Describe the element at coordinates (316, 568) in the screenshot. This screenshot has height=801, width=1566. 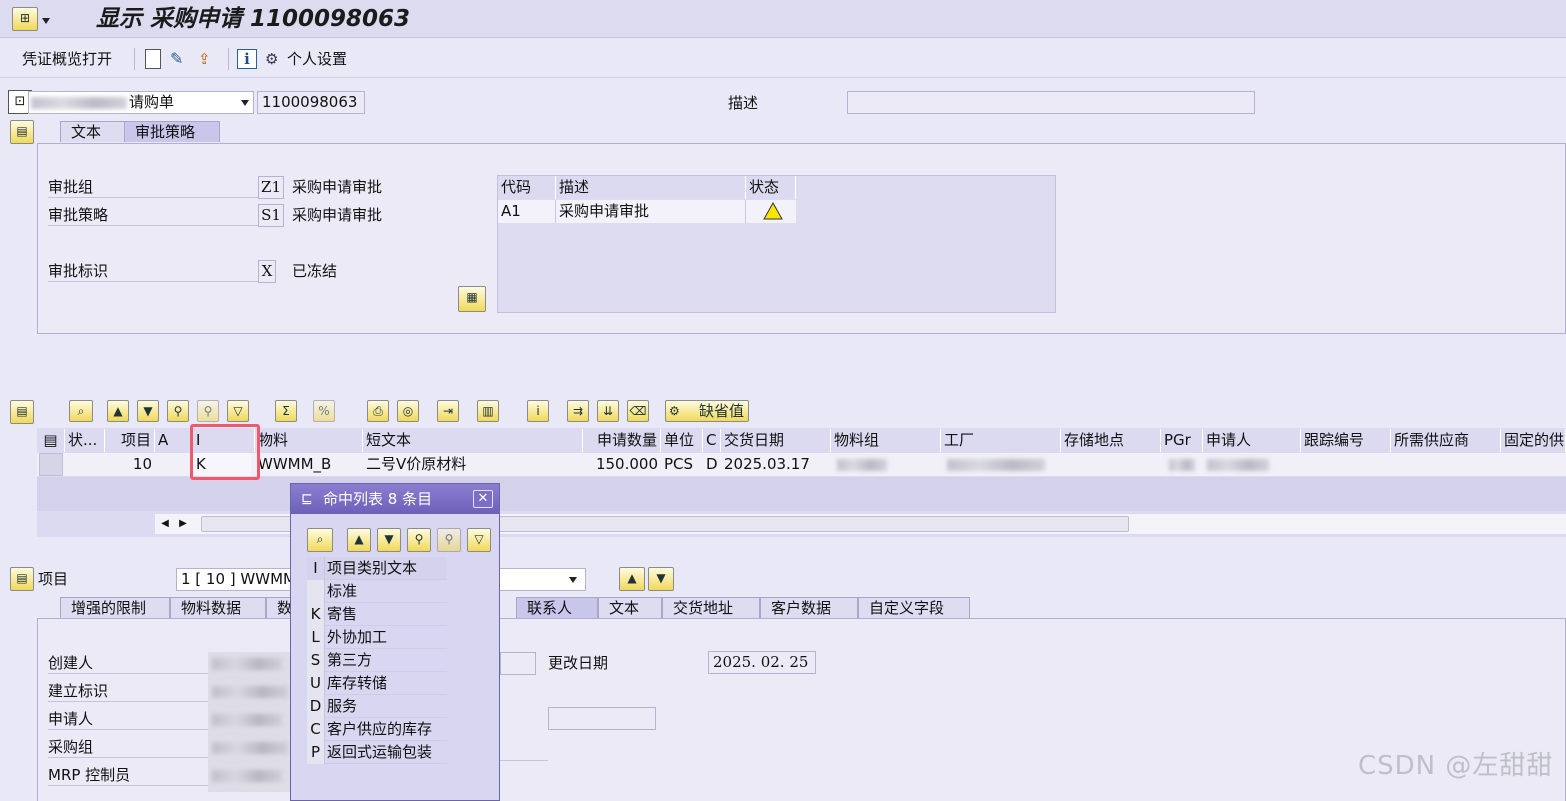
I see `popup-header-key: I` at that location.